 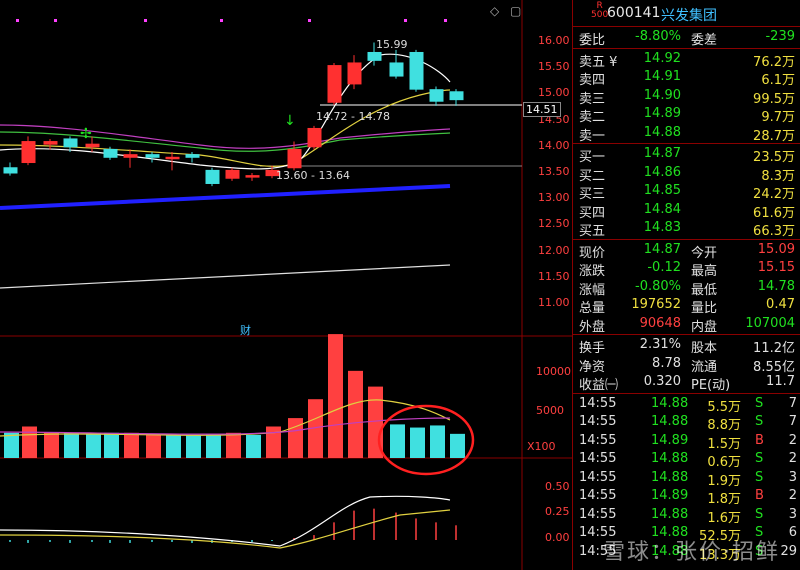 I want to click on price-axis-tick: 11.50, so click(x=554, y=276).